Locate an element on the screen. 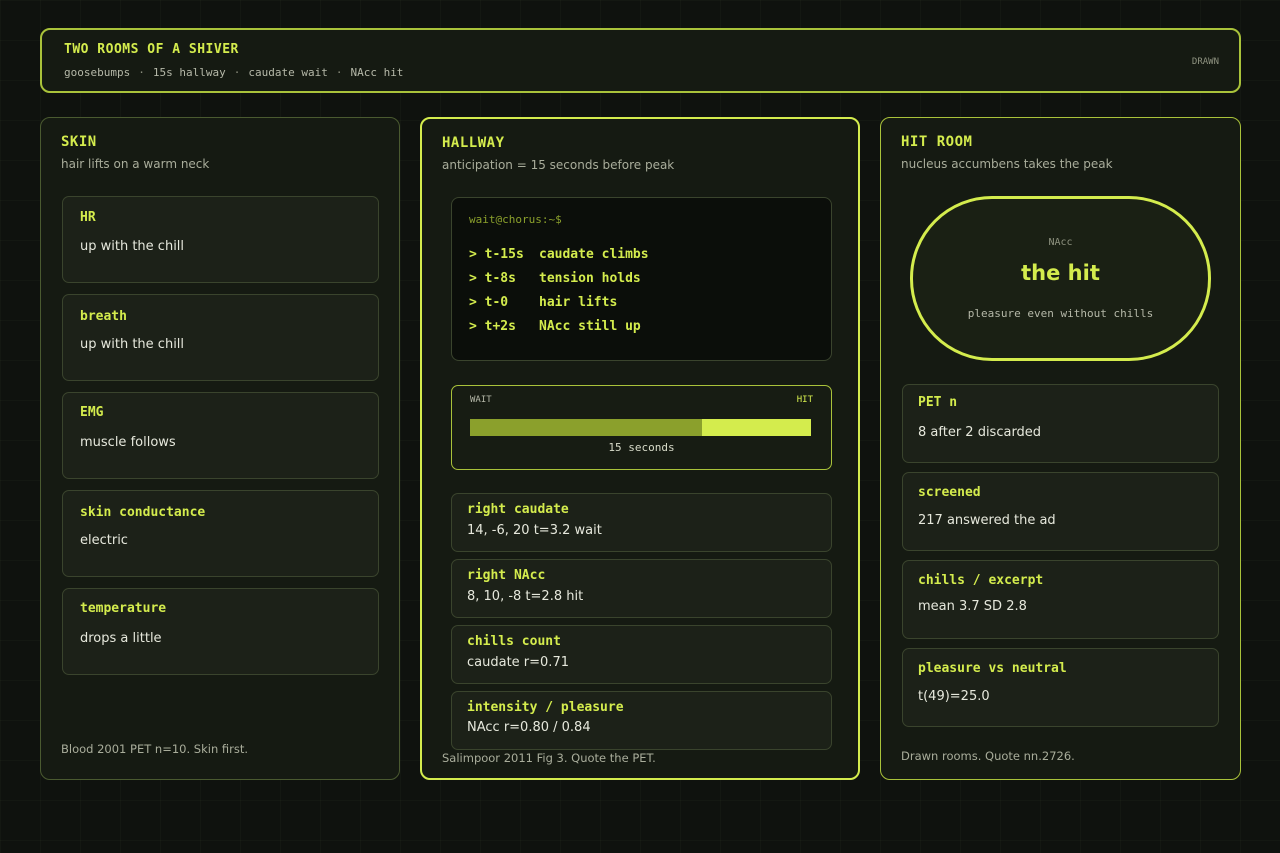 The image size is (1280, 853). subtitle-part: goosebumps is located at coordinates (97, 72).